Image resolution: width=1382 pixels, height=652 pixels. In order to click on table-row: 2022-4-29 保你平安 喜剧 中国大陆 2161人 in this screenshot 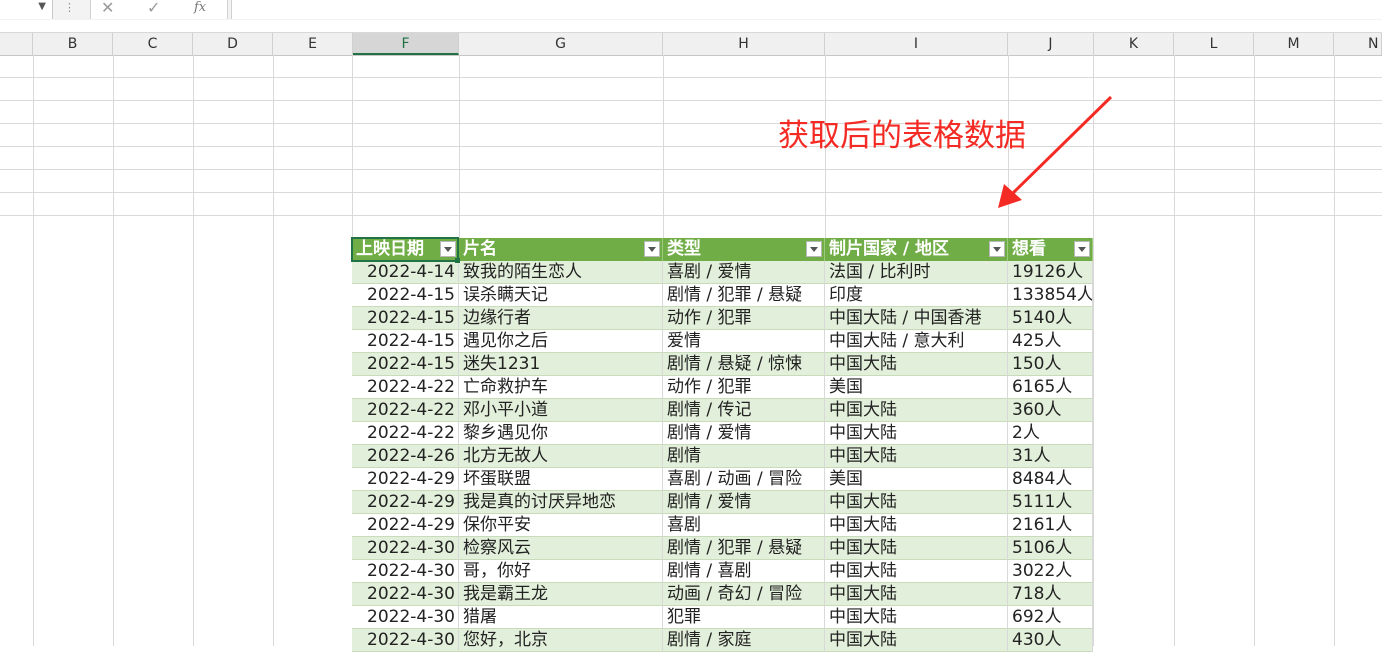, I will do `click(722, 525)`.